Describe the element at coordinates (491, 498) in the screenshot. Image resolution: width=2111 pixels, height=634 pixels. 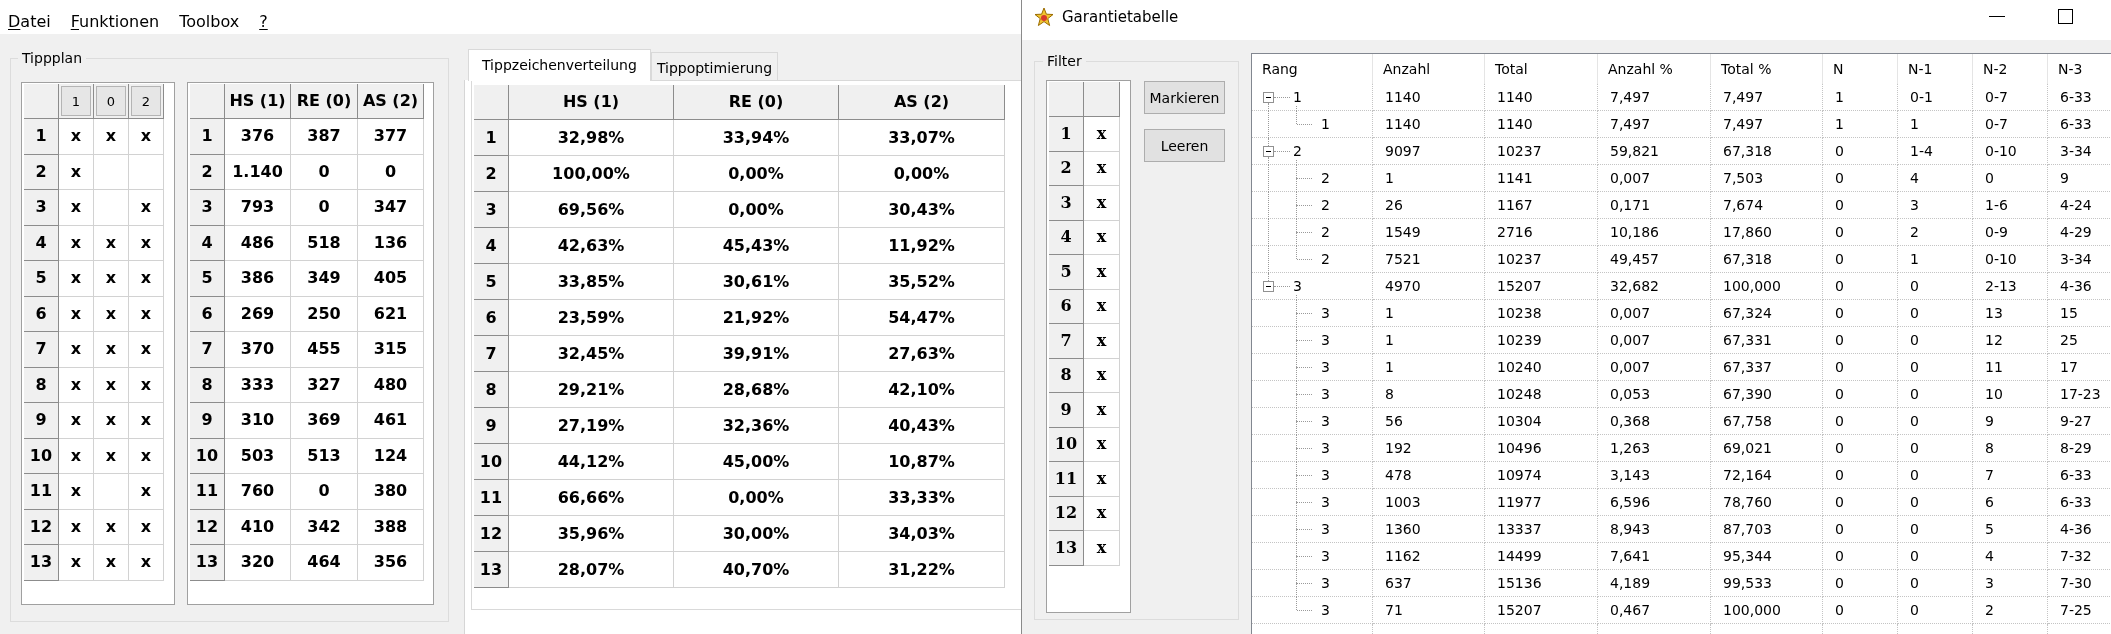
I see `row-header: 11` at that location.